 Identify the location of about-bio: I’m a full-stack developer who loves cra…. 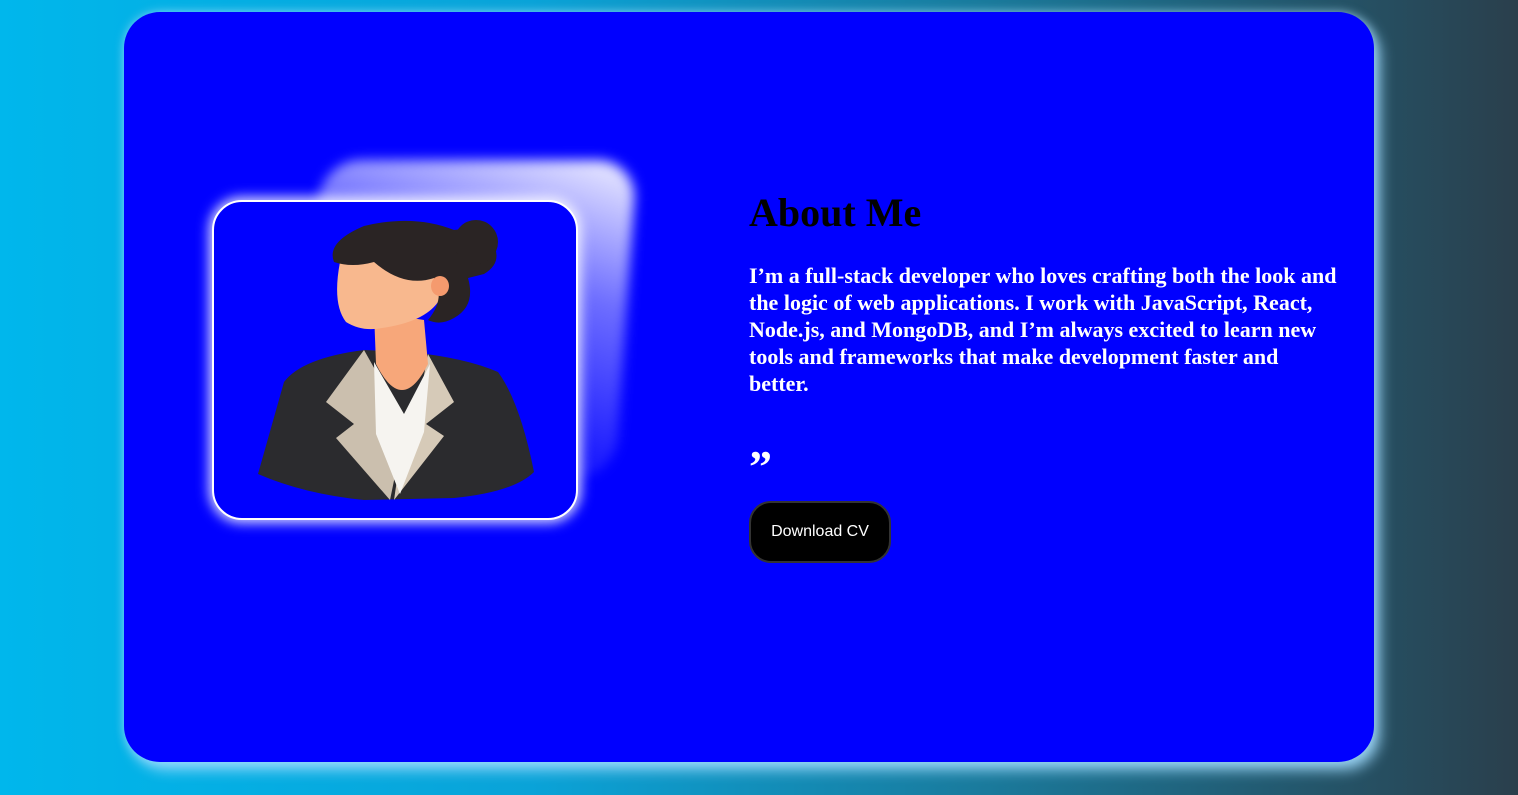
(1043, 329).